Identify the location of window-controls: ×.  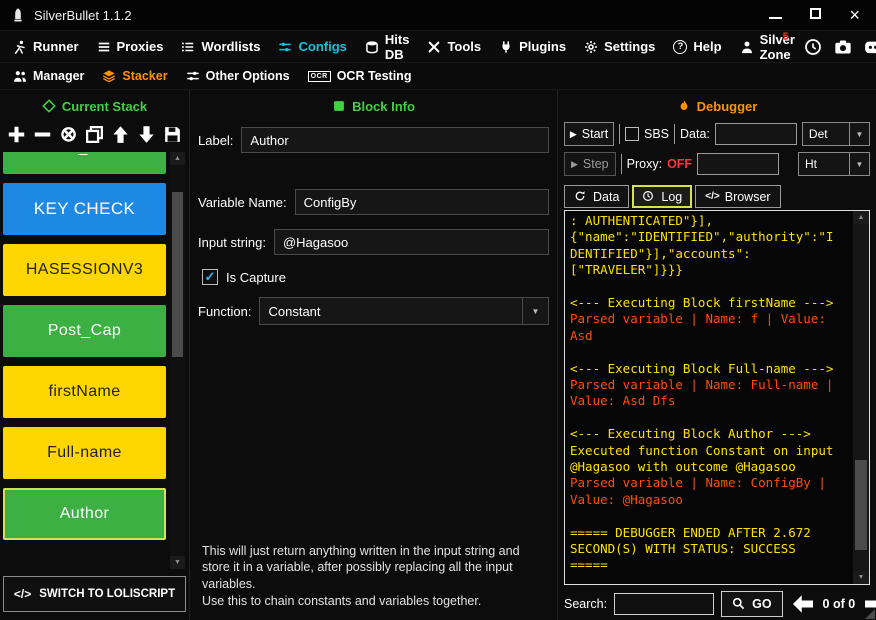
(817, 15).